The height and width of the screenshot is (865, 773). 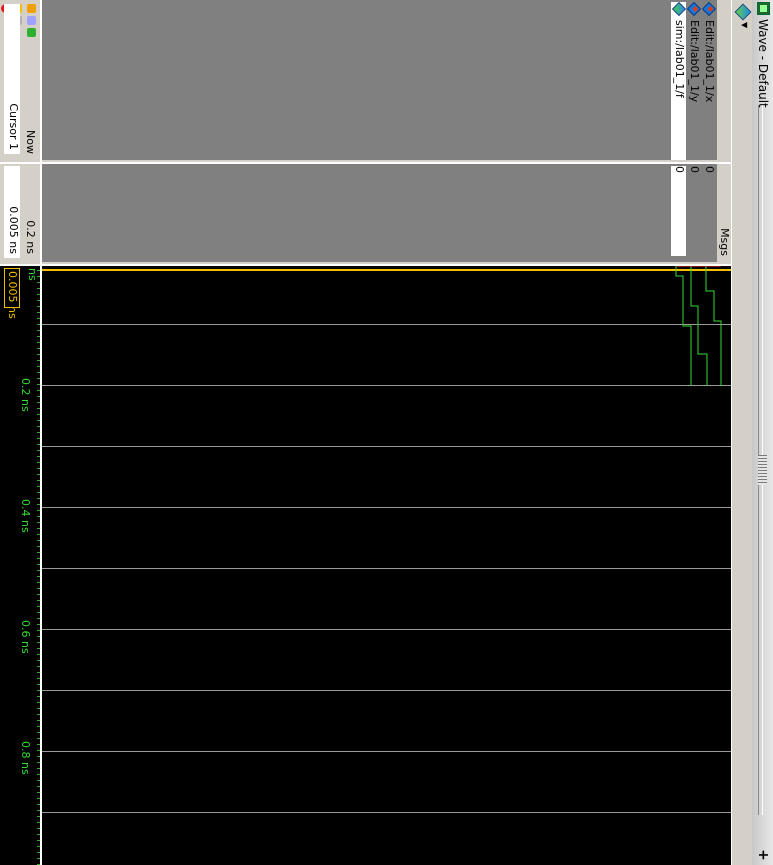 I want to click on signal-name: Edit:/lab01_1/x, so click(x=709, y=61).